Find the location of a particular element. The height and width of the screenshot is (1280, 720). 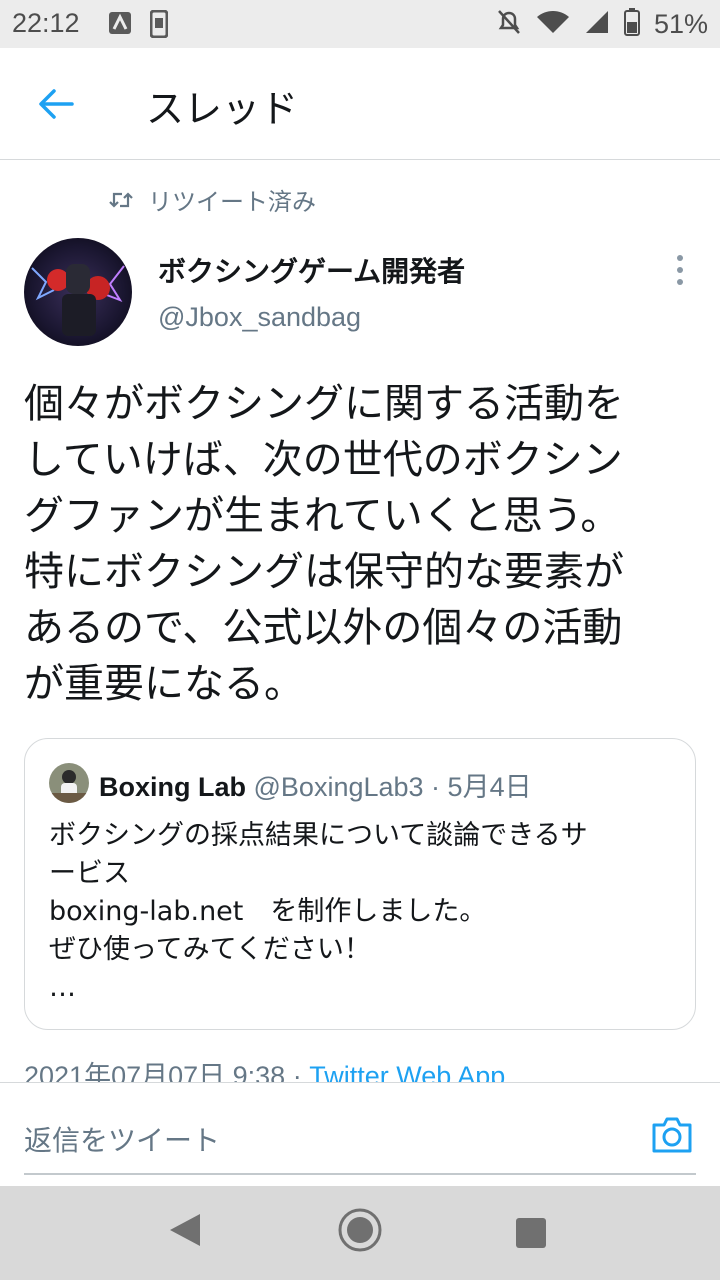

top-app-bar: スレッド is located at coordinates (360, 104).